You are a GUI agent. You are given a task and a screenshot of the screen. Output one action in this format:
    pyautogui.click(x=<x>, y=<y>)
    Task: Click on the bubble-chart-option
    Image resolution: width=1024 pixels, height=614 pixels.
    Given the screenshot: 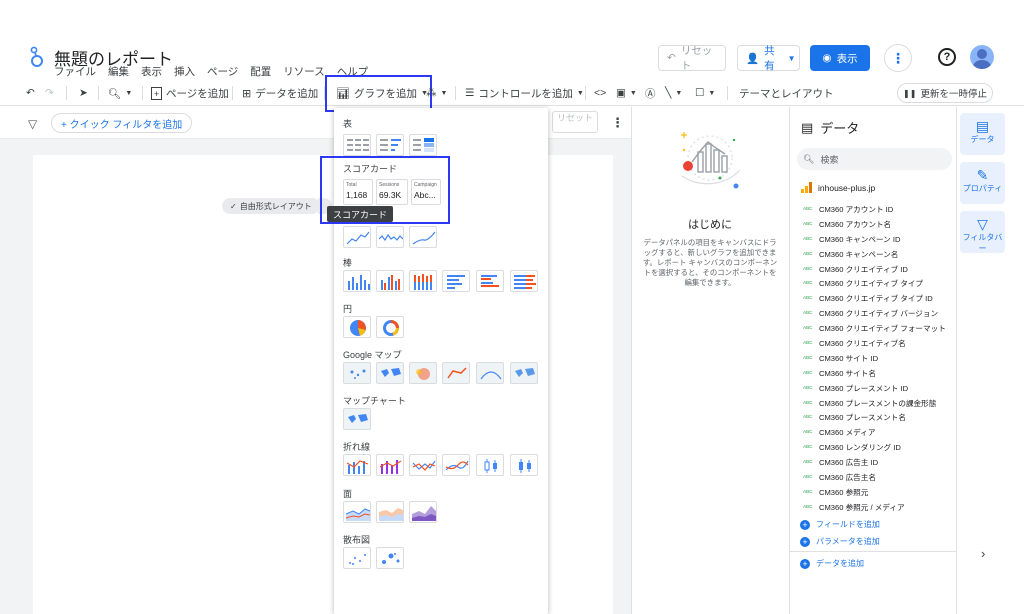 What is the action you would take?
    pyautogui.click(x=390, y=558)
    